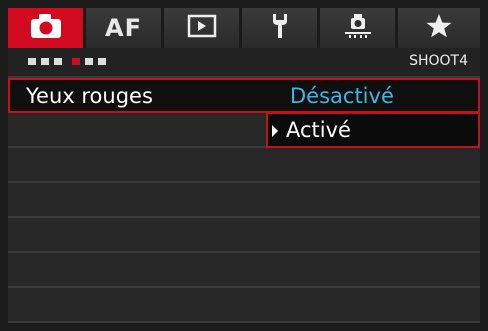  I want to click on tab-playback, so click(203, 28).